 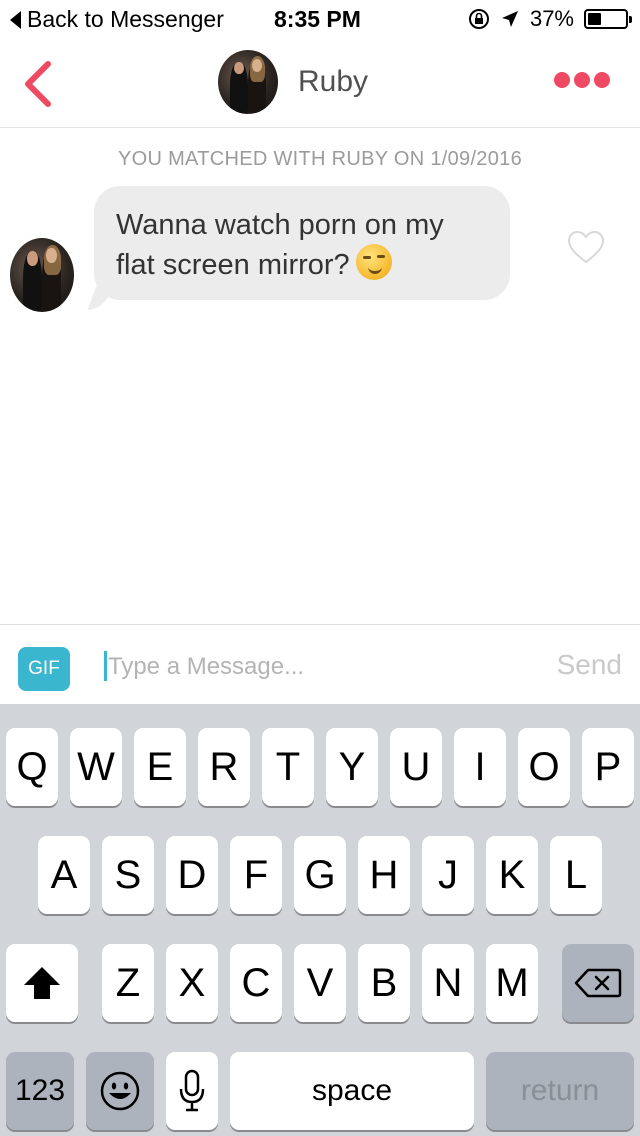 What do you see at coordinates (320, 159) in the screenshot?
I see `match-banner: YOU MATCHED WITH RUBY ON 1/09/2016` at bounding box center [320, 159].